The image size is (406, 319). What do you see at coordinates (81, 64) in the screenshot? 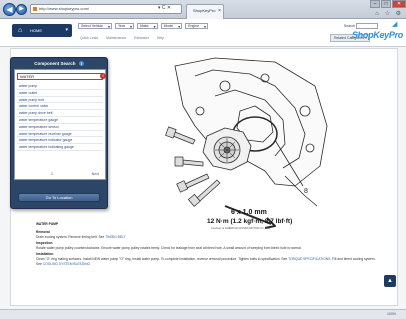
I see `info-icon: i` at bounding box center [81, 64].